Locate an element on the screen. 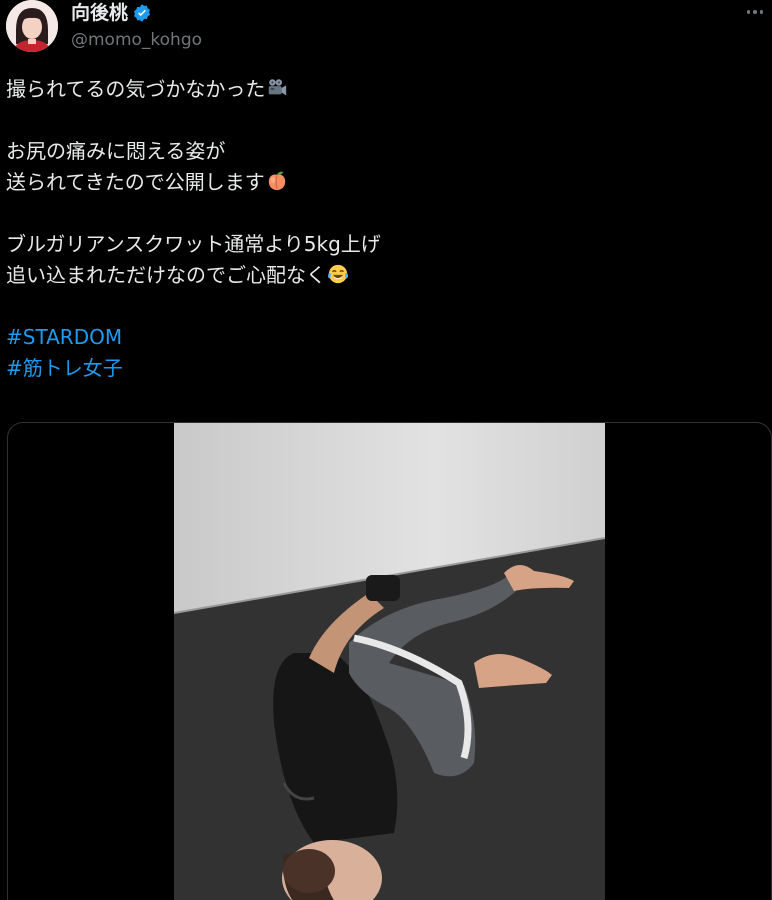 The height and width of the screenshot is (900, 772). hashtag-link: #STARDOM is located at coordinates (64, 337).